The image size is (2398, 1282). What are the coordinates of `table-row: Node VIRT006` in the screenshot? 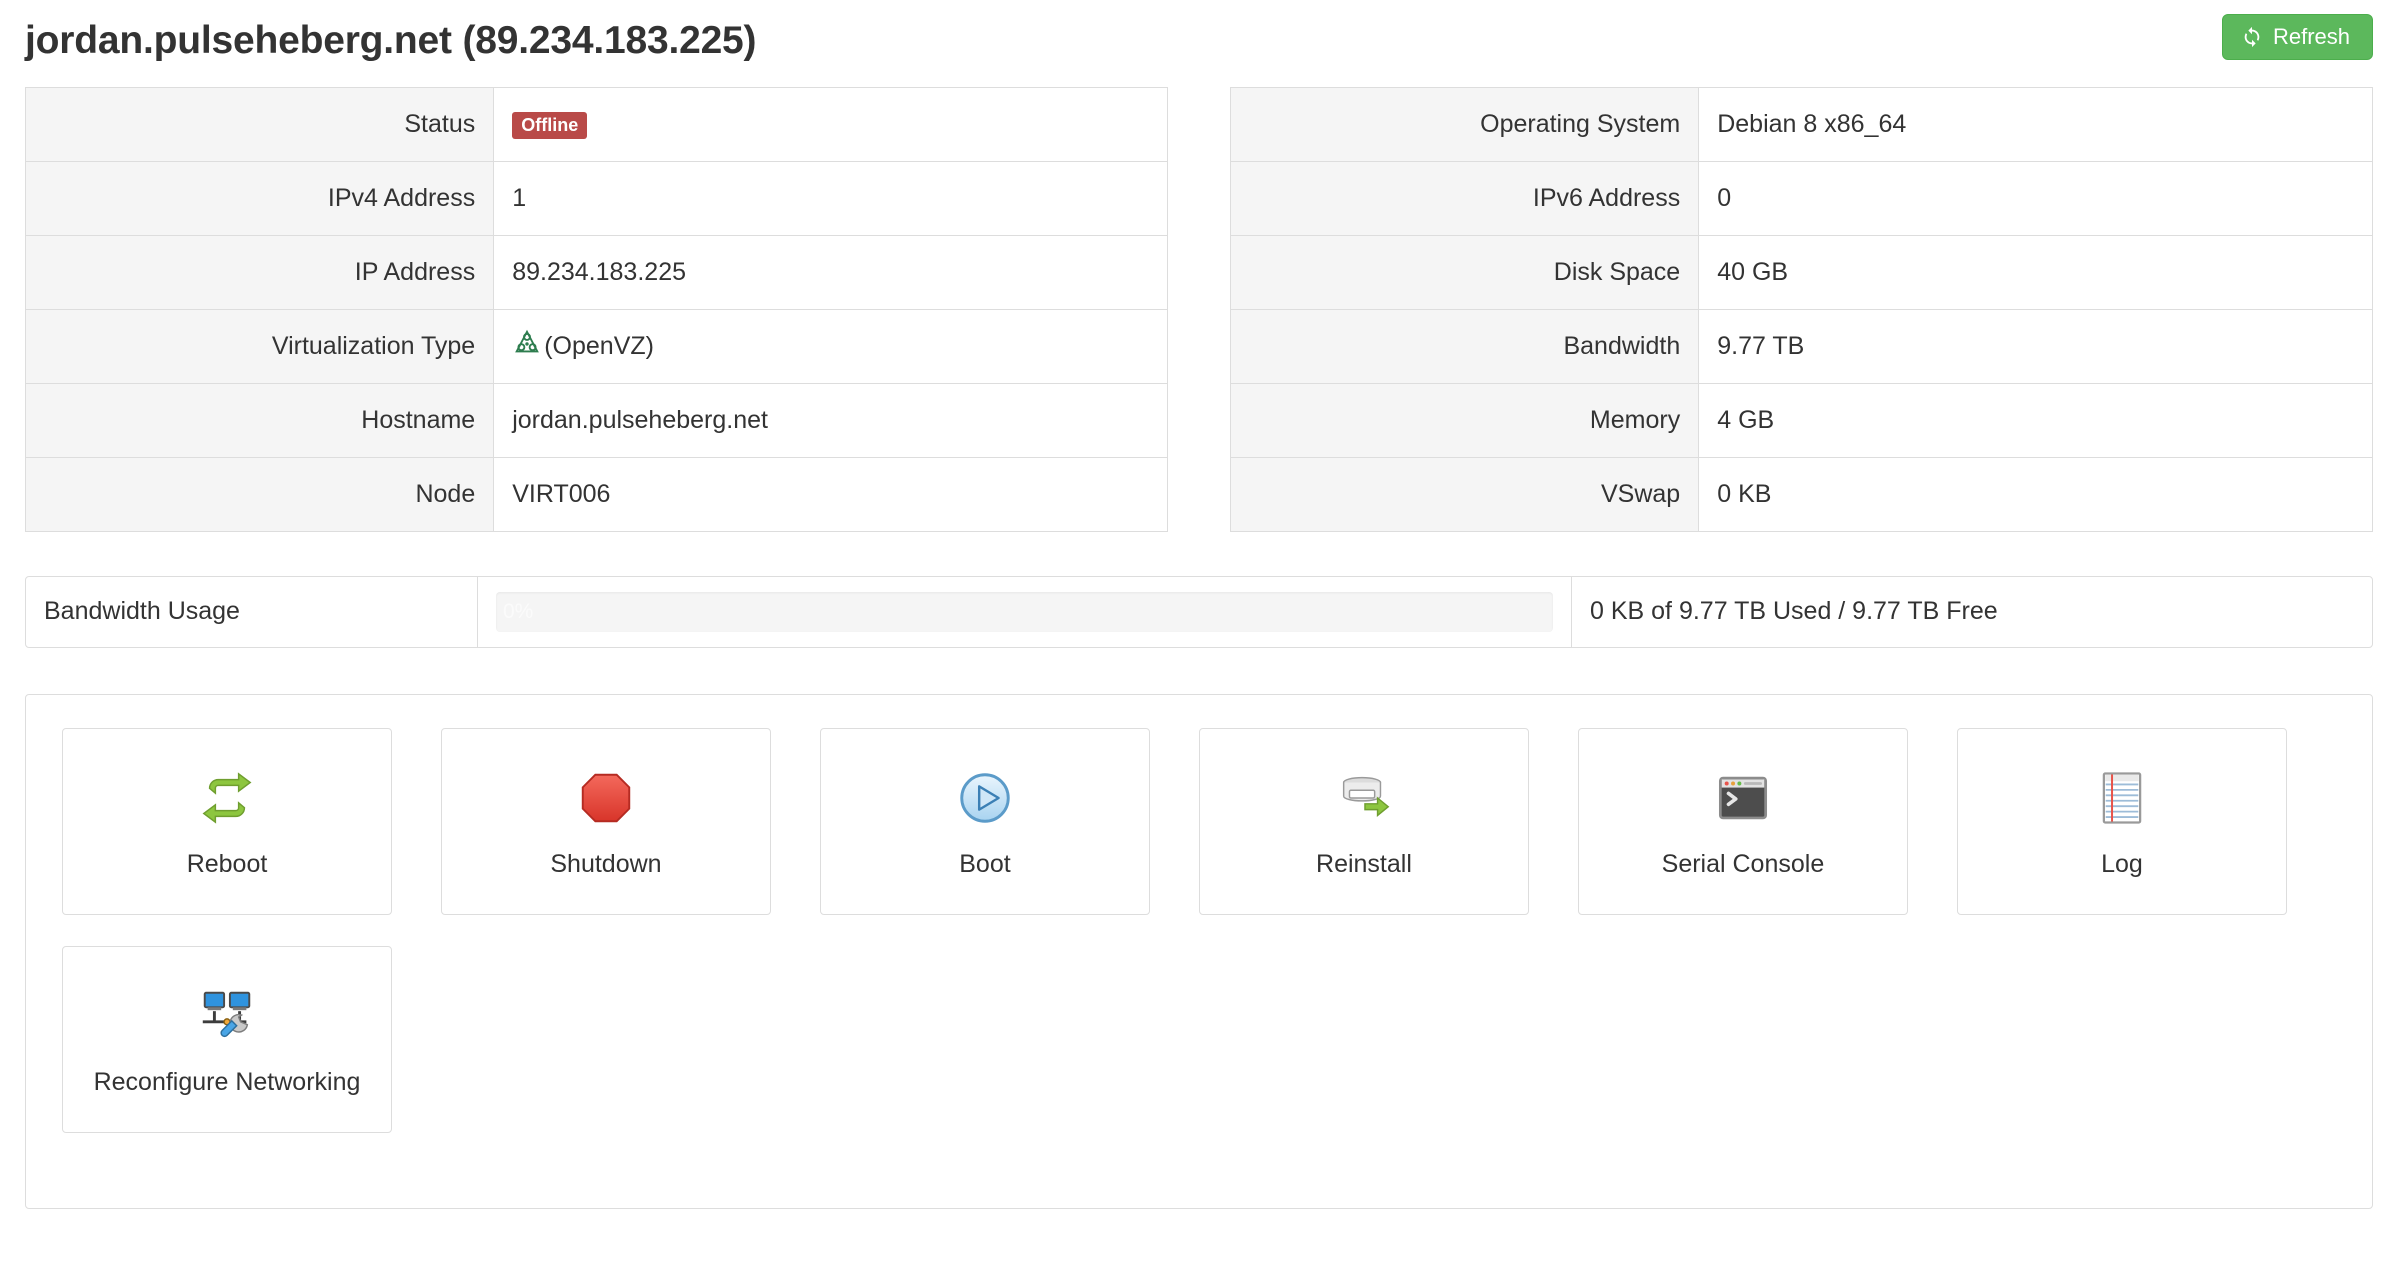 It's located at (596, 494).